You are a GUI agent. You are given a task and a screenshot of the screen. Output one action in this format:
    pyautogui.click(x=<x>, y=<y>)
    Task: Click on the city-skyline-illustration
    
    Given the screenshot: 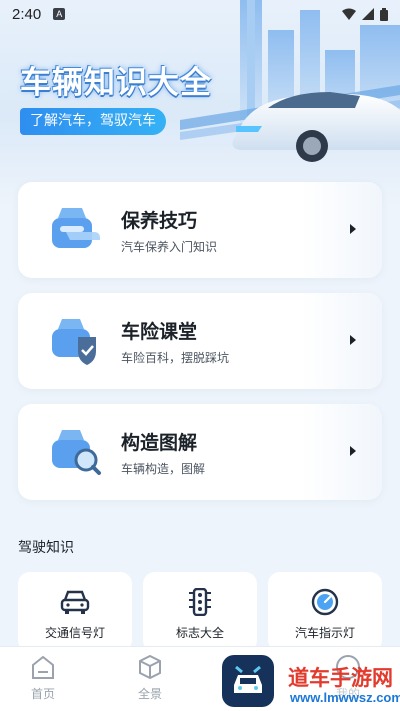 What is the action you would take?
    pyautogui.click(x=290, y=81)
    